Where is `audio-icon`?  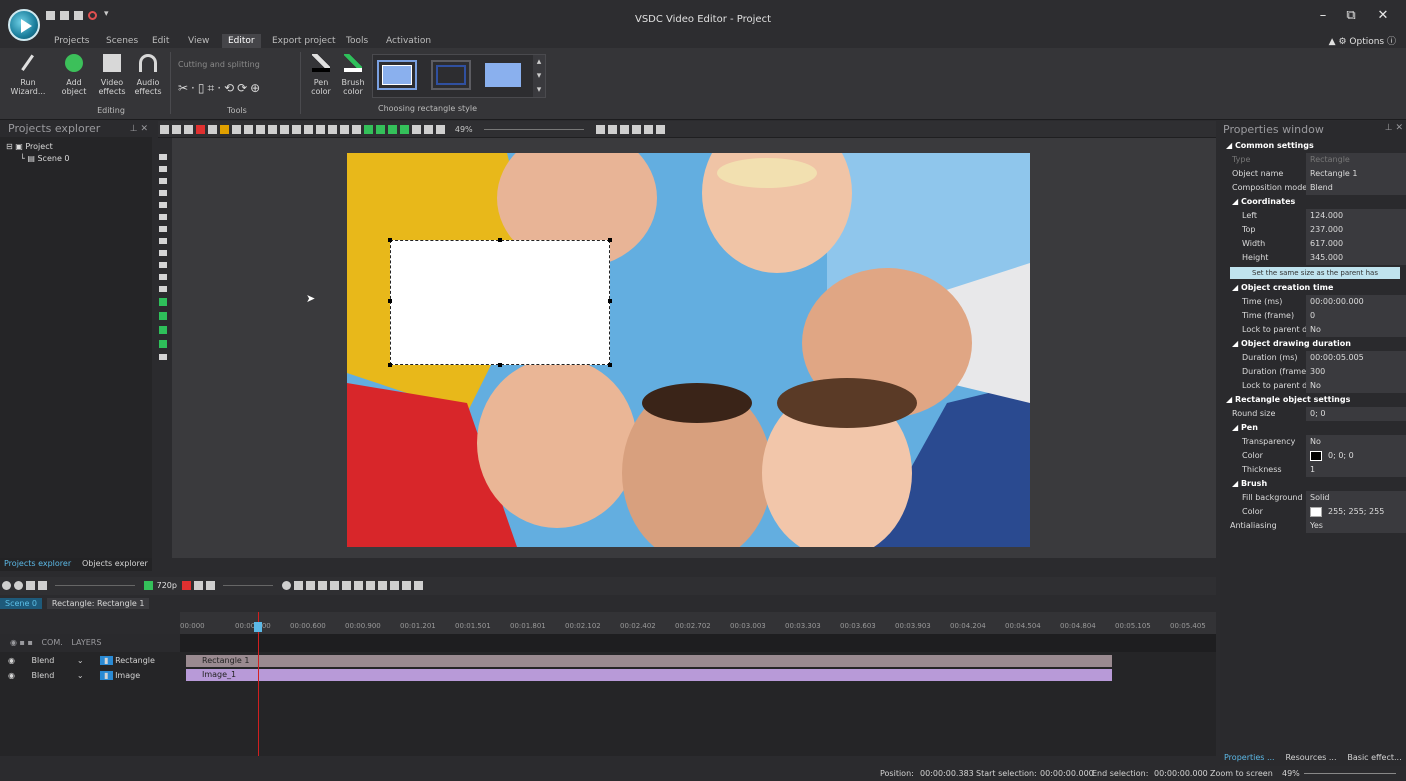 audio-icon is located at coordinates (163, 330).